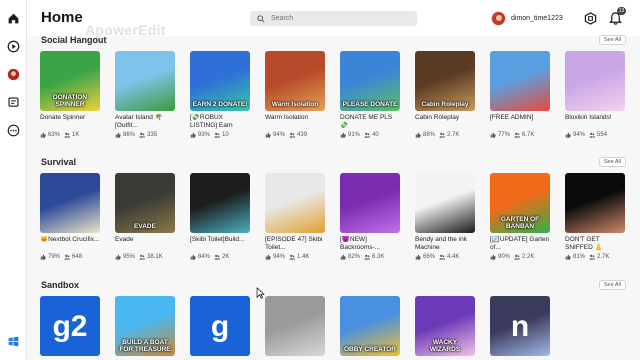 This screenshot has height=360, width=640. I want to click on game-card: g2, so click(70, 326).